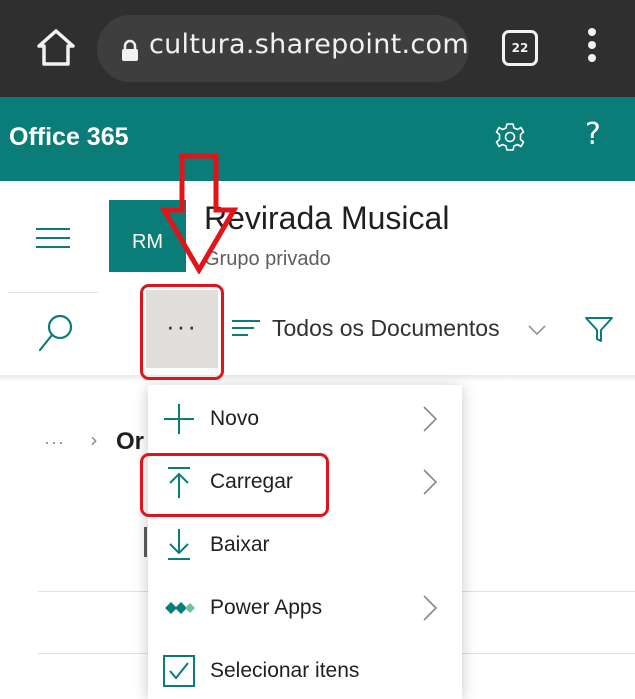 The width and height of the screenshot is (635, 699). Describe the element at coordinates (317, 139) in the screenshot. I see `suite-bar: Office 365 ?` at that location.